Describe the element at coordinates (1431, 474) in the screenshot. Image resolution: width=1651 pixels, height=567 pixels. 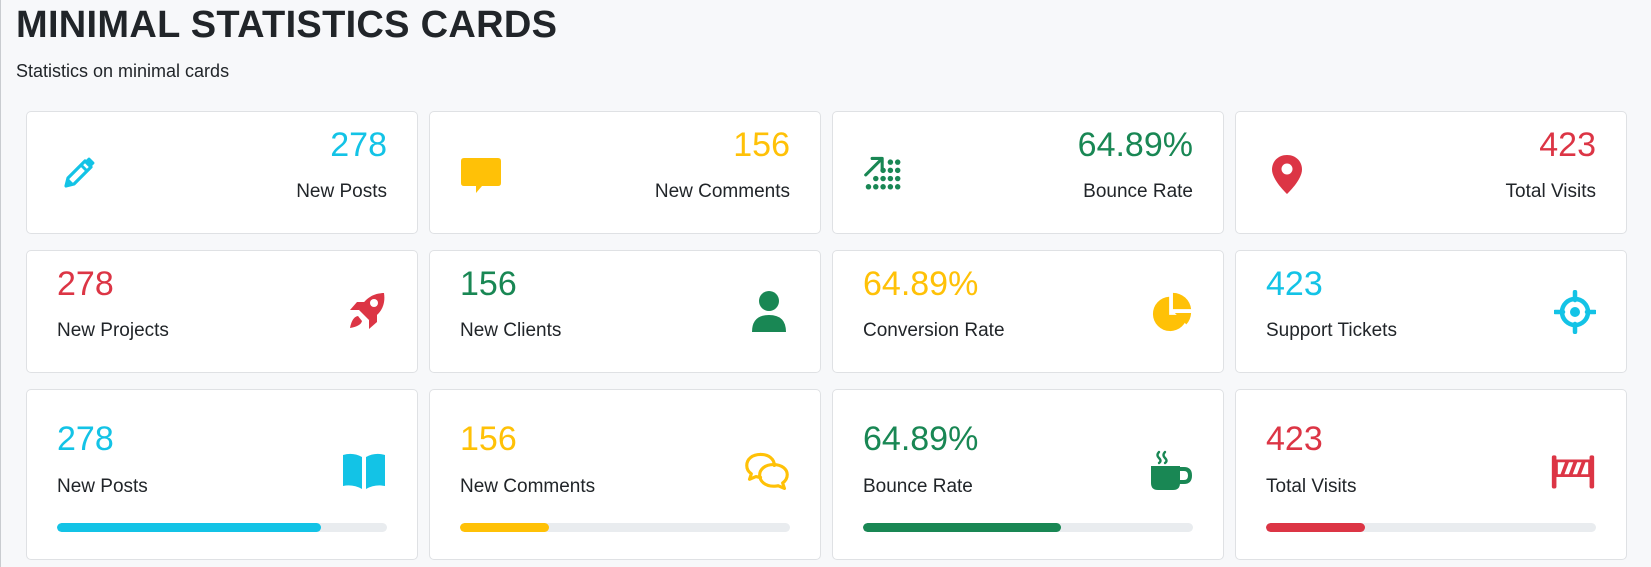
I see `stat-card-total-visits-progress: 423 Total Visits` at that location.